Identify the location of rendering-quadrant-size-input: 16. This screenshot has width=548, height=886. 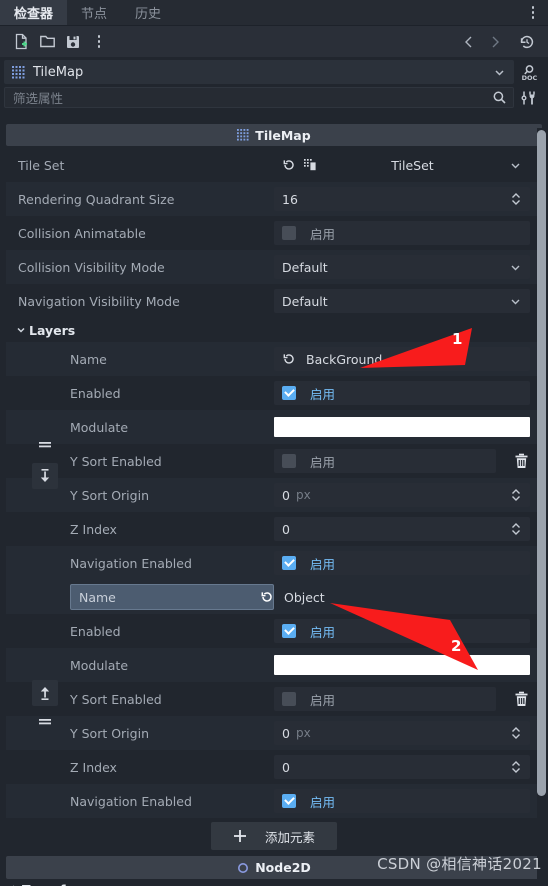
(402, 199).